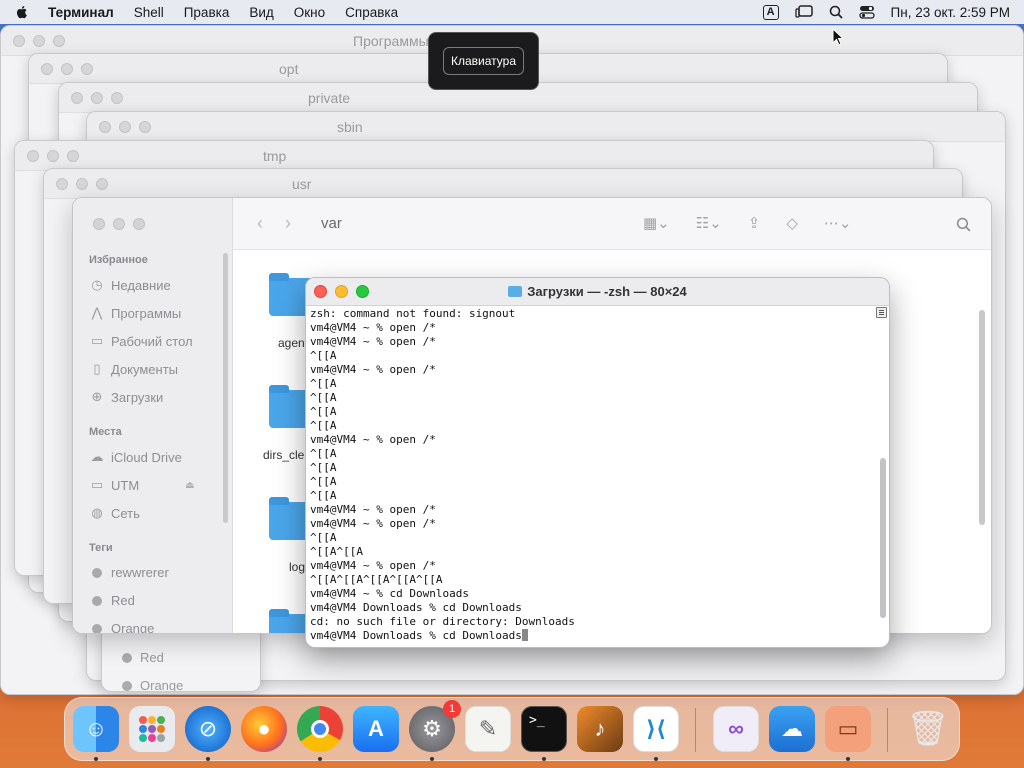  Describe the element at coordinates (97, 484) in the screenshot. I see `drive-icon: ▭` at that location.